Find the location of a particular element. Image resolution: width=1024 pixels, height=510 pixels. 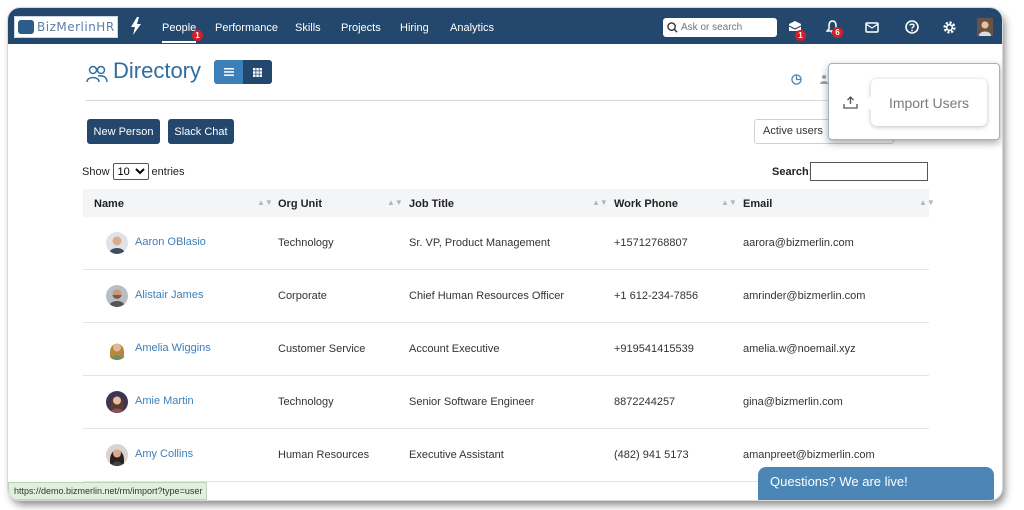

header-divider is located at coordinates (466, 100).